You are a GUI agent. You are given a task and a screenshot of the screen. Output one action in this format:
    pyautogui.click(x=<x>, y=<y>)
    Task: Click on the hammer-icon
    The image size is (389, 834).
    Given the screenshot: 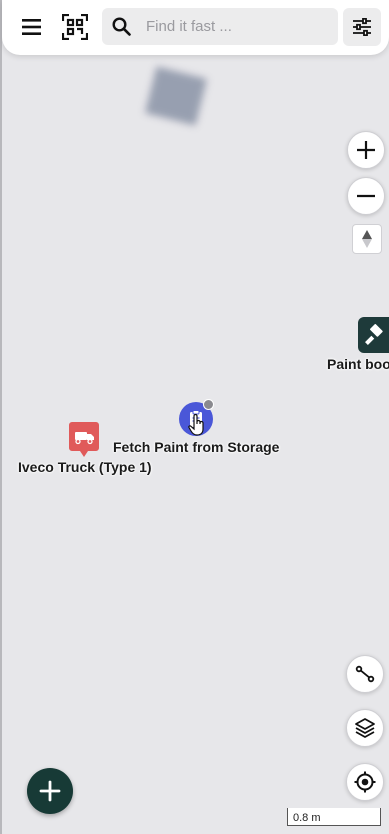 What is the action you would take?
    pyautogui.click(x=374, y=334)
    